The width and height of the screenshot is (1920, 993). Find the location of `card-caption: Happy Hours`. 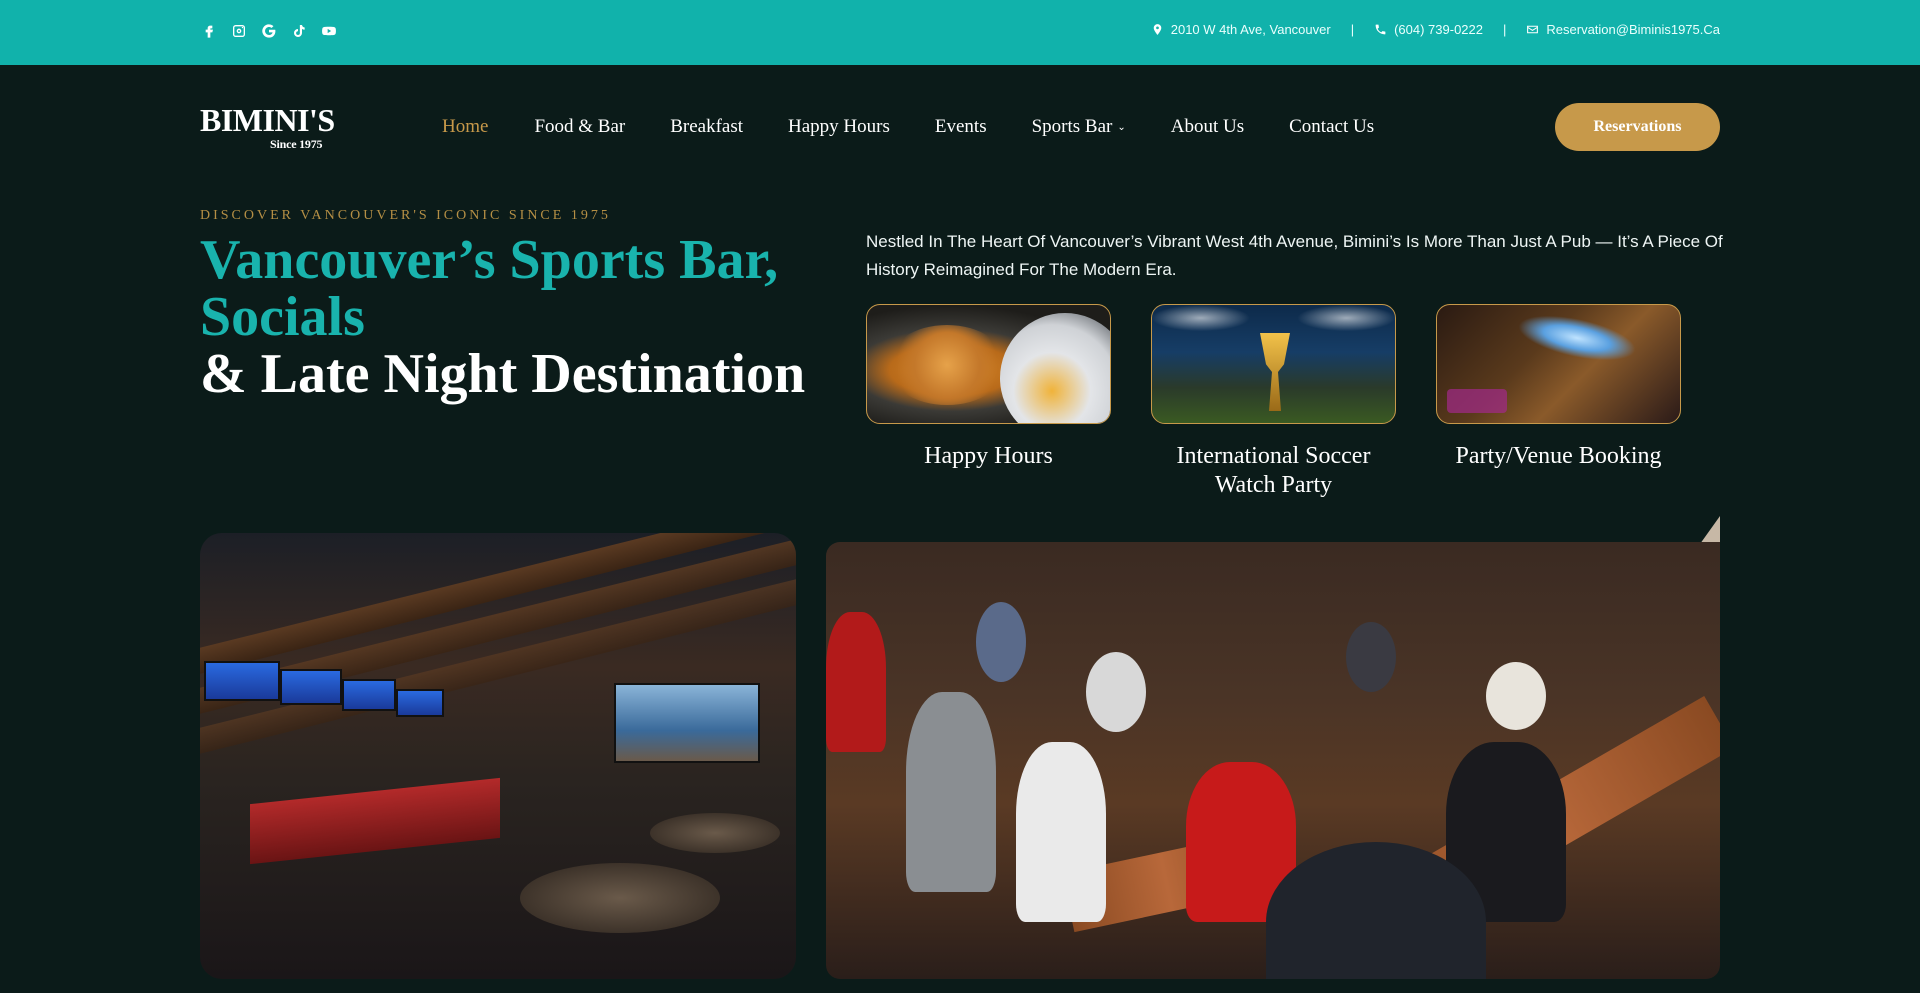

card-caption: Happy Hours is located at coordinates (988, 456).